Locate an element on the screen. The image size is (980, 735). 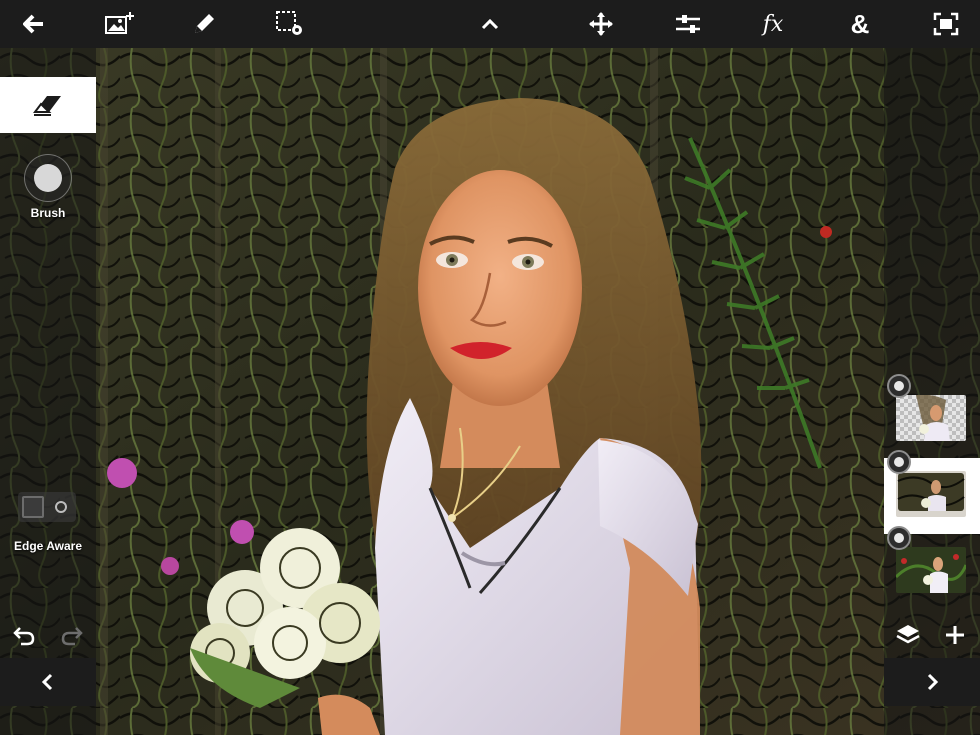
layers-icon is located at coordinates (908, 635).